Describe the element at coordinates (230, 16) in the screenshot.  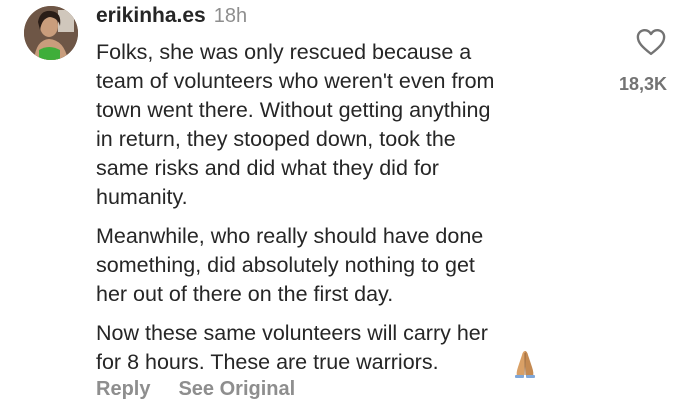
I see `timestamp: 18h` at that location.